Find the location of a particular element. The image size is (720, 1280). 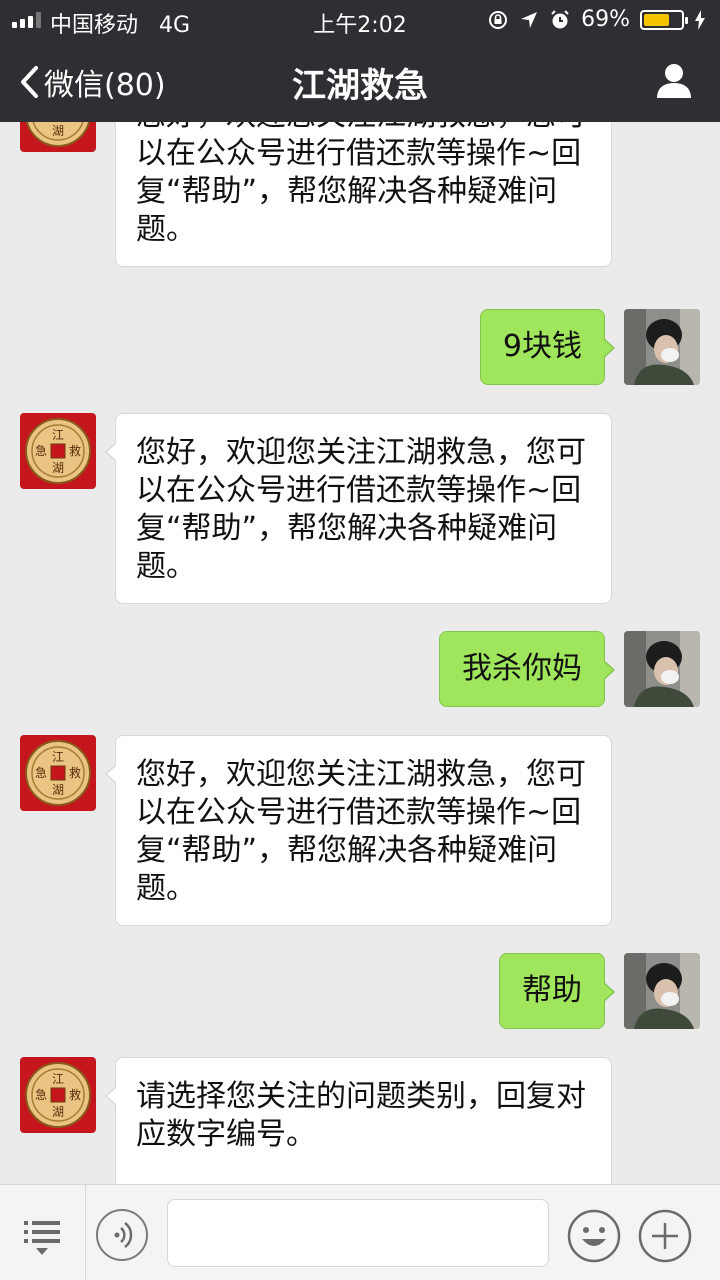

message-bubble: 帮助 is located at coordinates (557, 991).